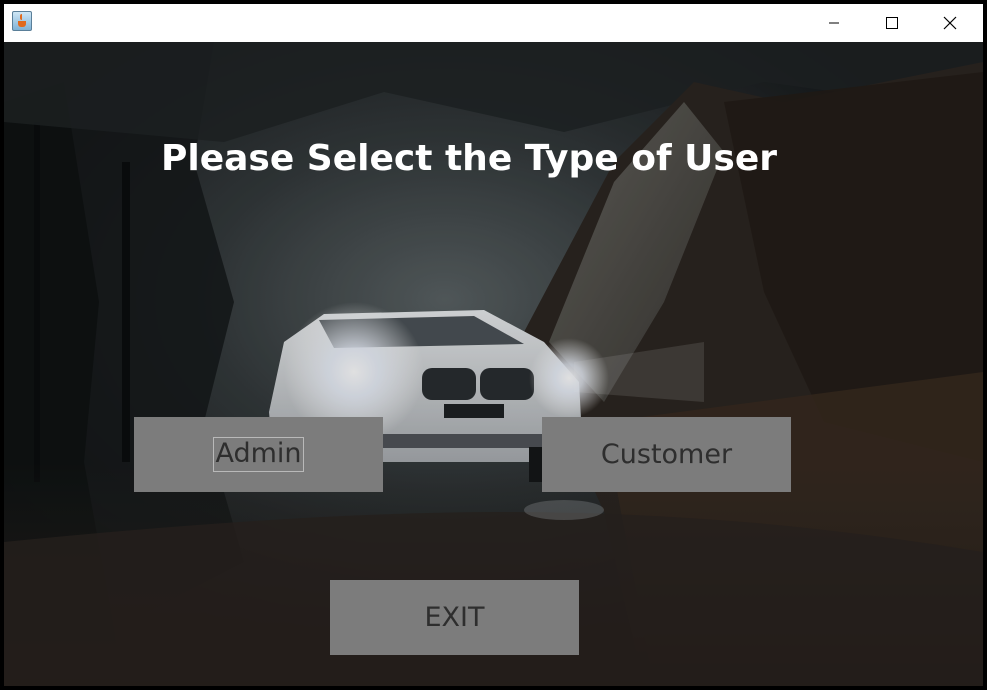 This screenshot has width=987, height=690. What do you see at coordinates (493, 23) in the screenshot?
I see `title-bar` at bounding box center [493, 23].